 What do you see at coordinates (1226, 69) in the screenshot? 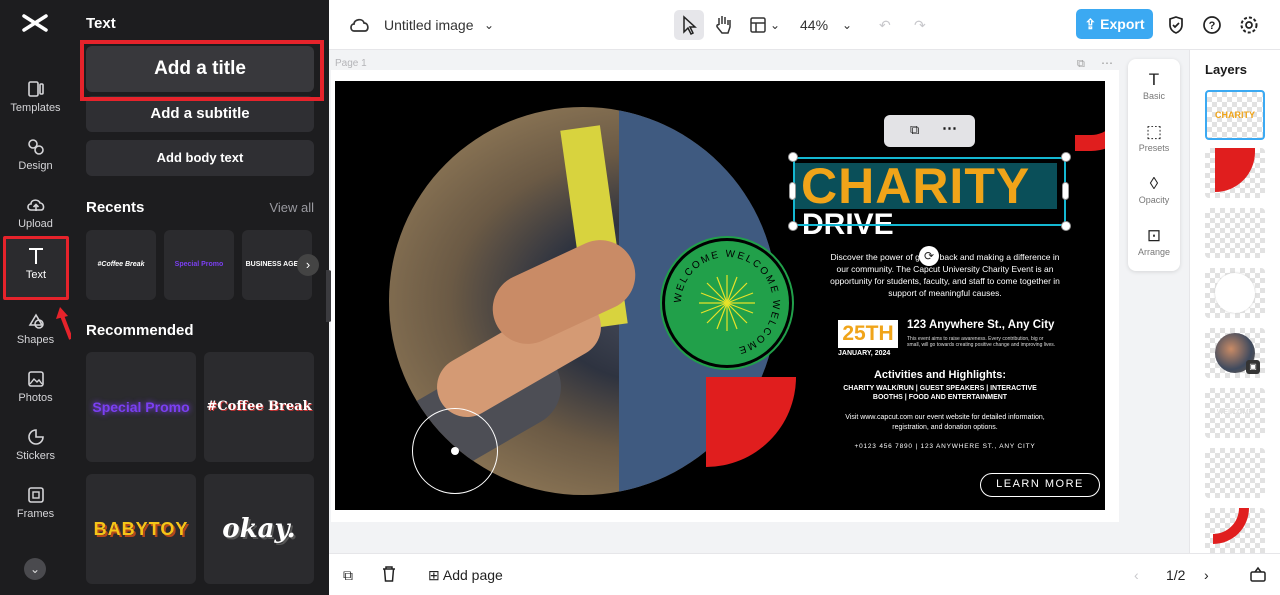
I see `layers-title: Layers` at bounding box center [1226, 69].